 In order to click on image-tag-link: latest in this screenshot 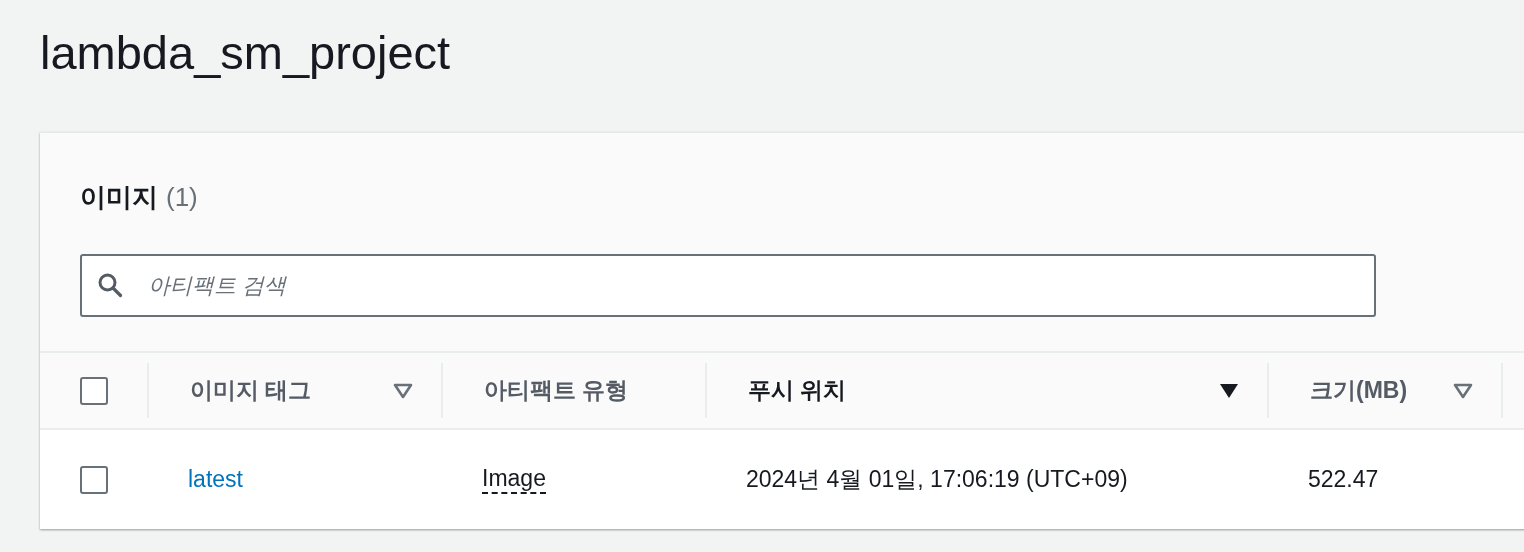, I will do `click(215, 479)`.